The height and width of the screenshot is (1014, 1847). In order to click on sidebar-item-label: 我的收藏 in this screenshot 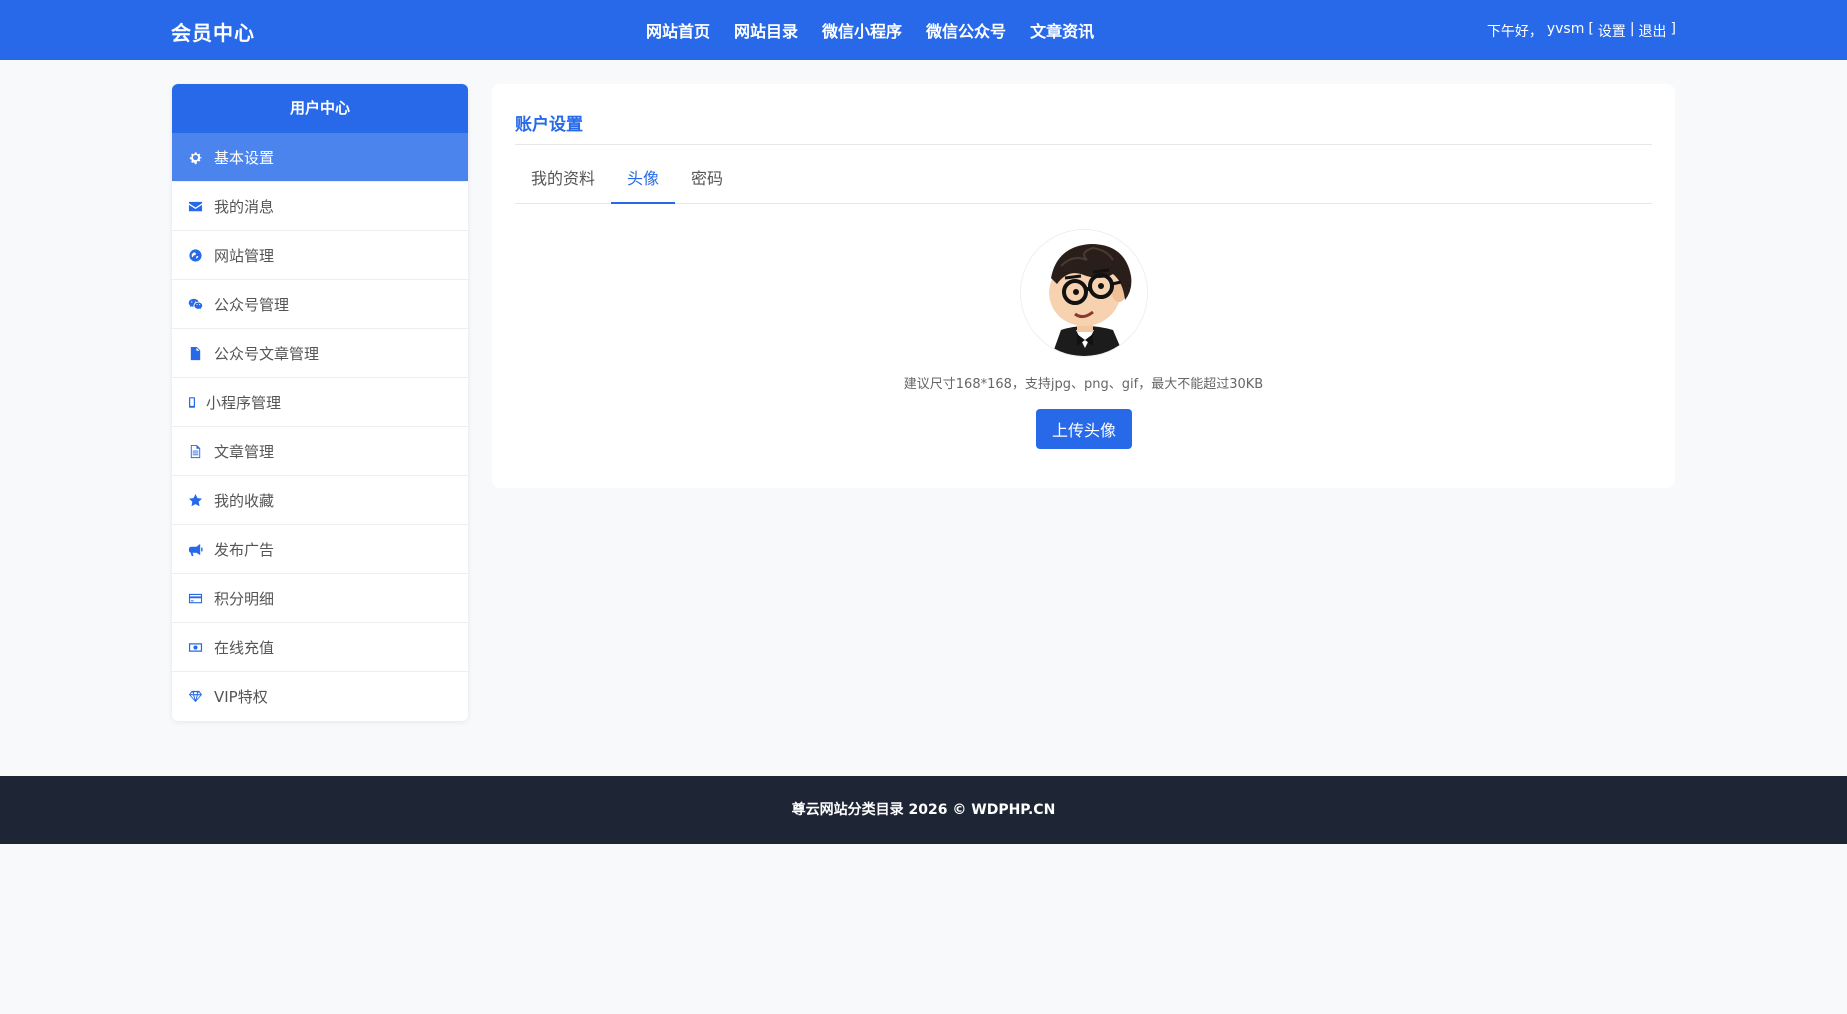, I will do `click(244, 500)`.